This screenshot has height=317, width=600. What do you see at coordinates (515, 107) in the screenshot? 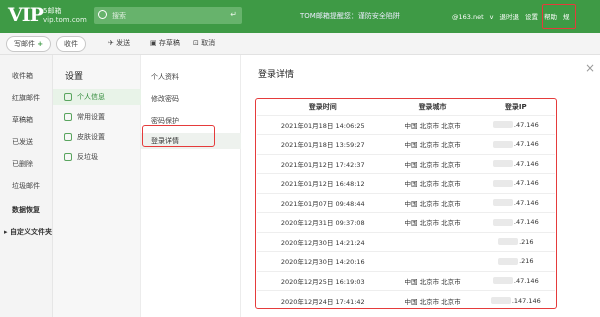
I see `col-ip: 登录IP` at bounding box center [515, 107].